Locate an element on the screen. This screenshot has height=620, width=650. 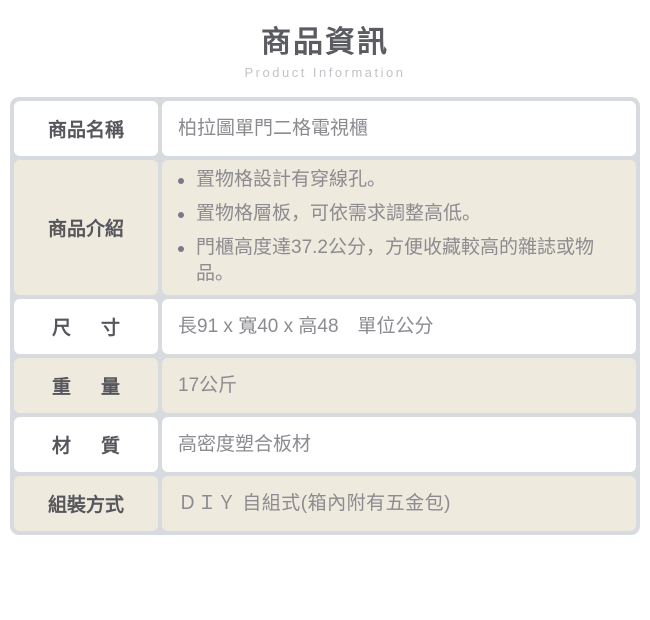
table-row: 重量 17公斤 is located at coordinates (325, 385).